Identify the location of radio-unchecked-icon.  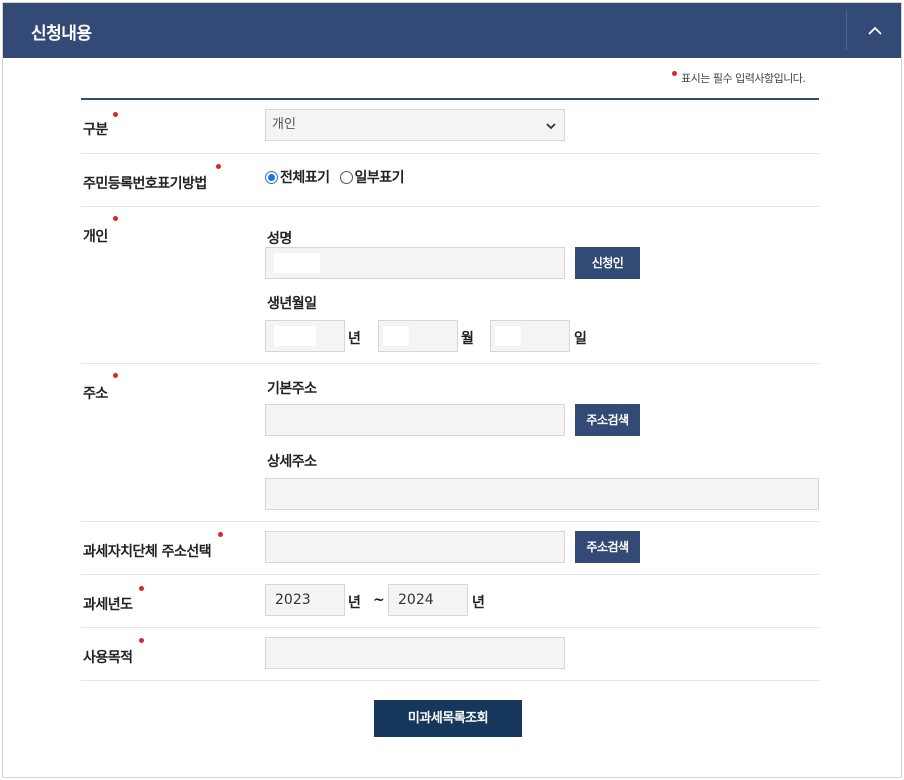
(346, 177).